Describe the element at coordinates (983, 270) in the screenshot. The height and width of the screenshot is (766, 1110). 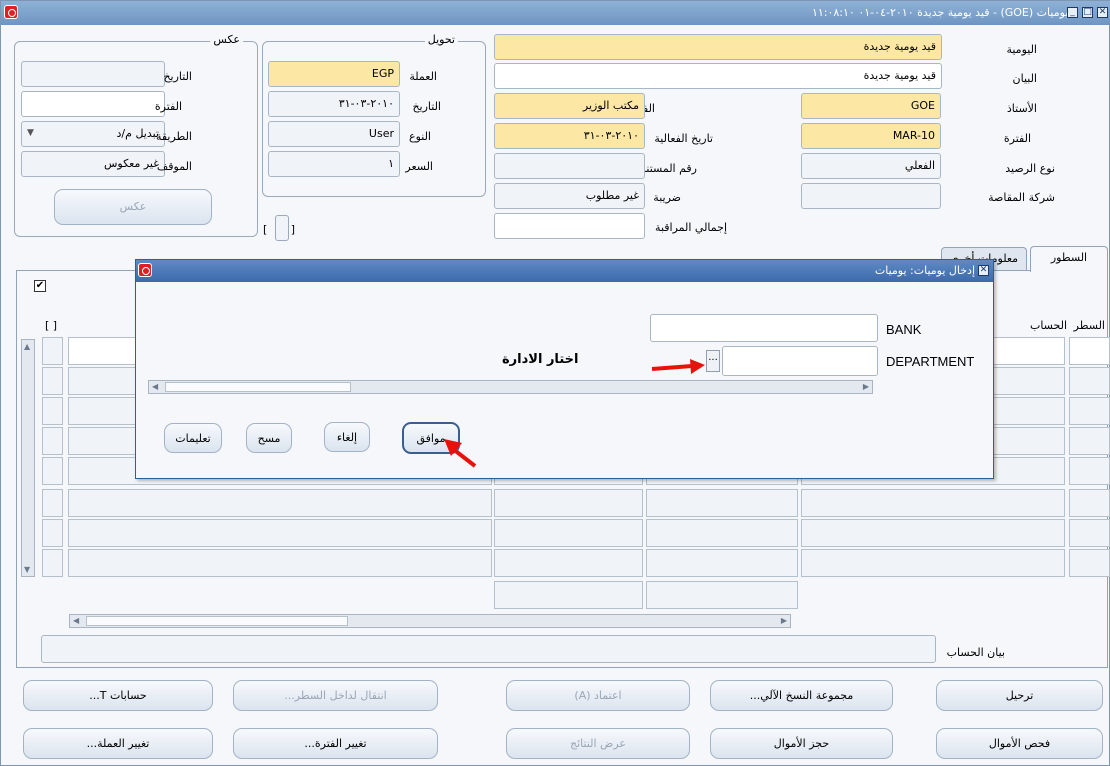
I see `dialog-close-icon: ✕` at that location.